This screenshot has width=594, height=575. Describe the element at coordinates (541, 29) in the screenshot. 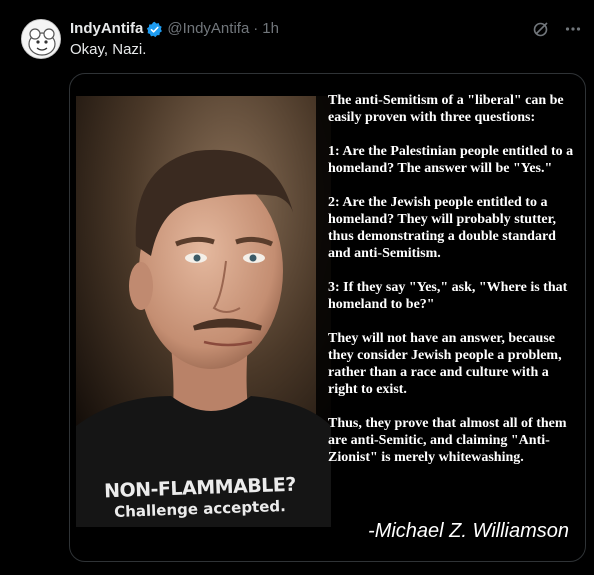

I see `grok-icon` at that location.